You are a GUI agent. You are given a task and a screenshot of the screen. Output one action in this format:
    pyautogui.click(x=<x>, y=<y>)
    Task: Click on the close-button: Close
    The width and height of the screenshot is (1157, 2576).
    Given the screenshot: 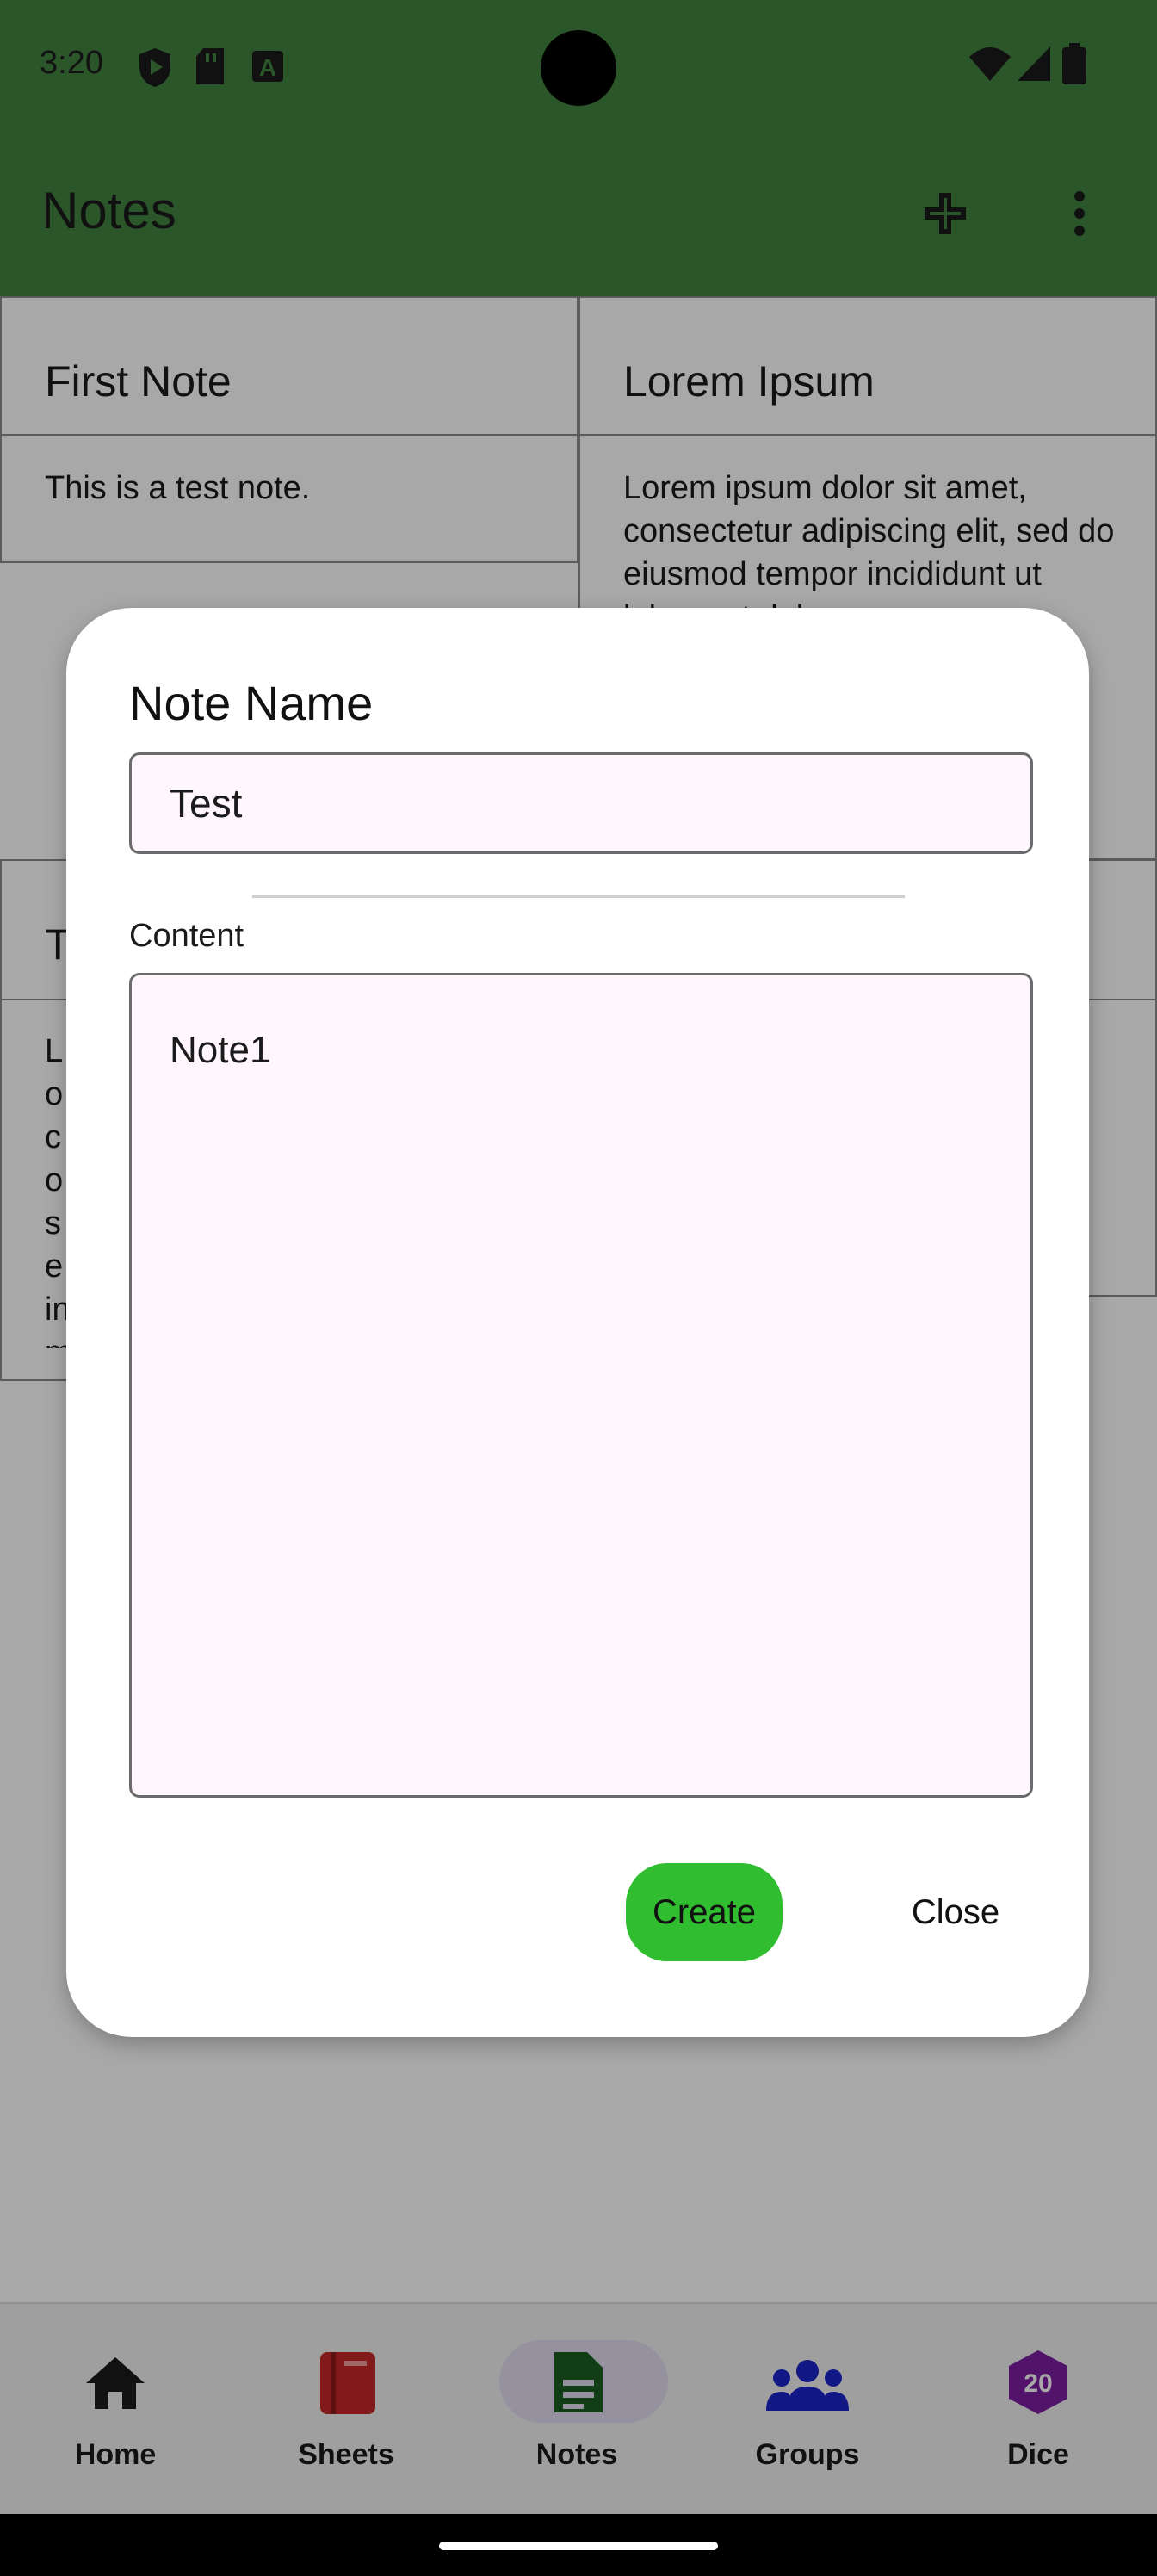 What is the action you would take?
    pyautogui.click(x=956, y=1912)
    